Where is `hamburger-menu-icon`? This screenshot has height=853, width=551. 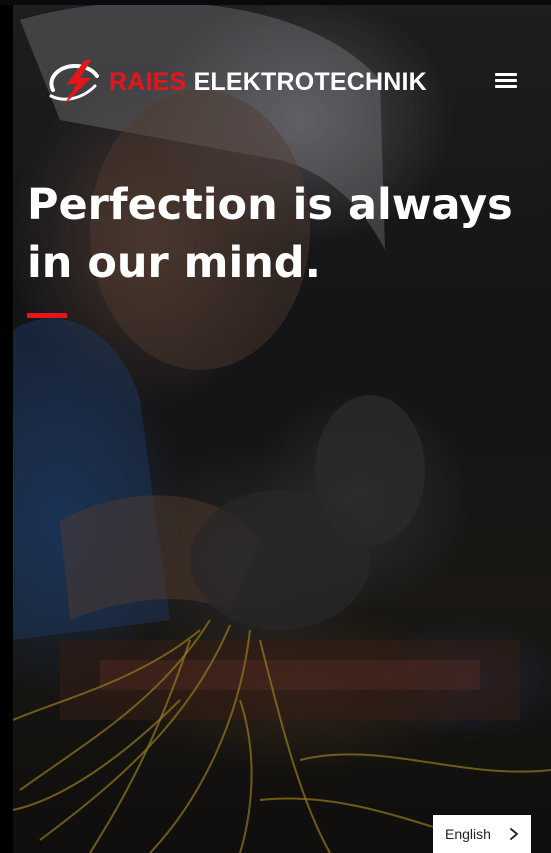 hamburger-menu-icon is located at coordinates (506, 80).